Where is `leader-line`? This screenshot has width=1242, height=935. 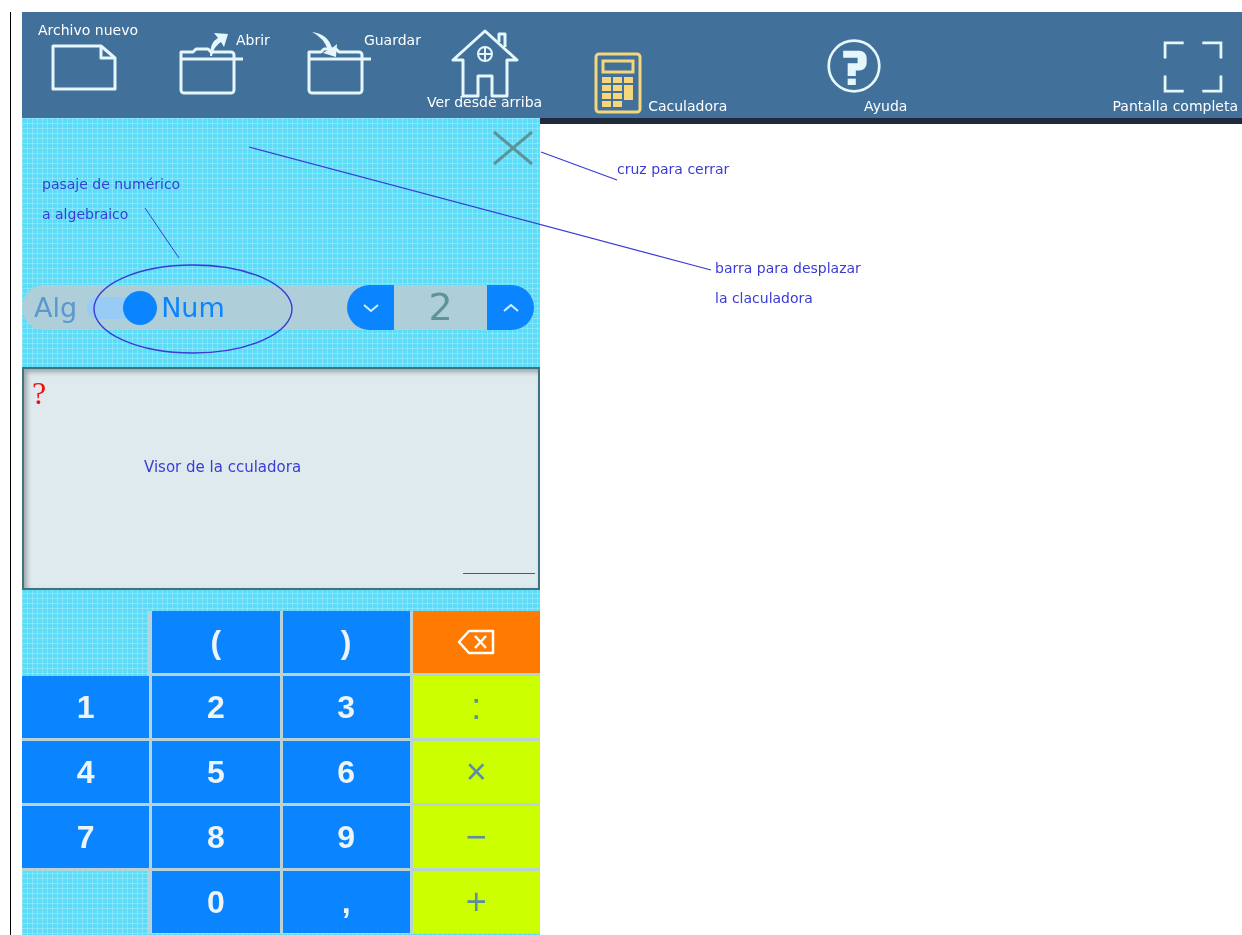
leader-line is located at coordinates (162, 233).